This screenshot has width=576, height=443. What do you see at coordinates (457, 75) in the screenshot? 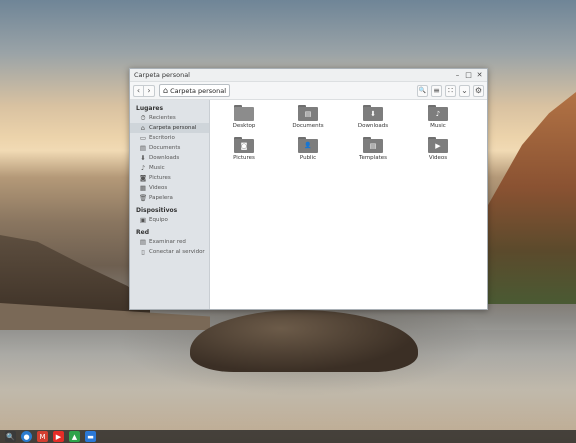
I see `minimize-button: –` at bounding box center [457, 75].